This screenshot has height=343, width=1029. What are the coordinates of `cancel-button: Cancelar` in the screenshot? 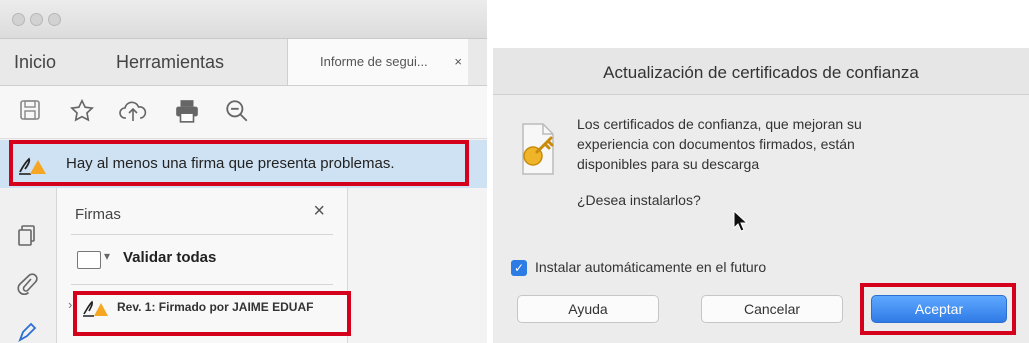 It's located at (772, 309).